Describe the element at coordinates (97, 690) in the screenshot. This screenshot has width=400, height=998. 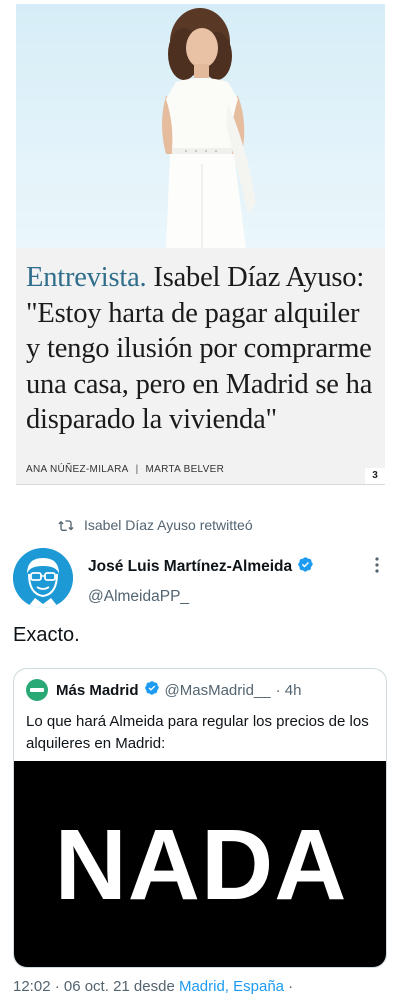
I see `quote-author-name: Más Madrid` at that location.